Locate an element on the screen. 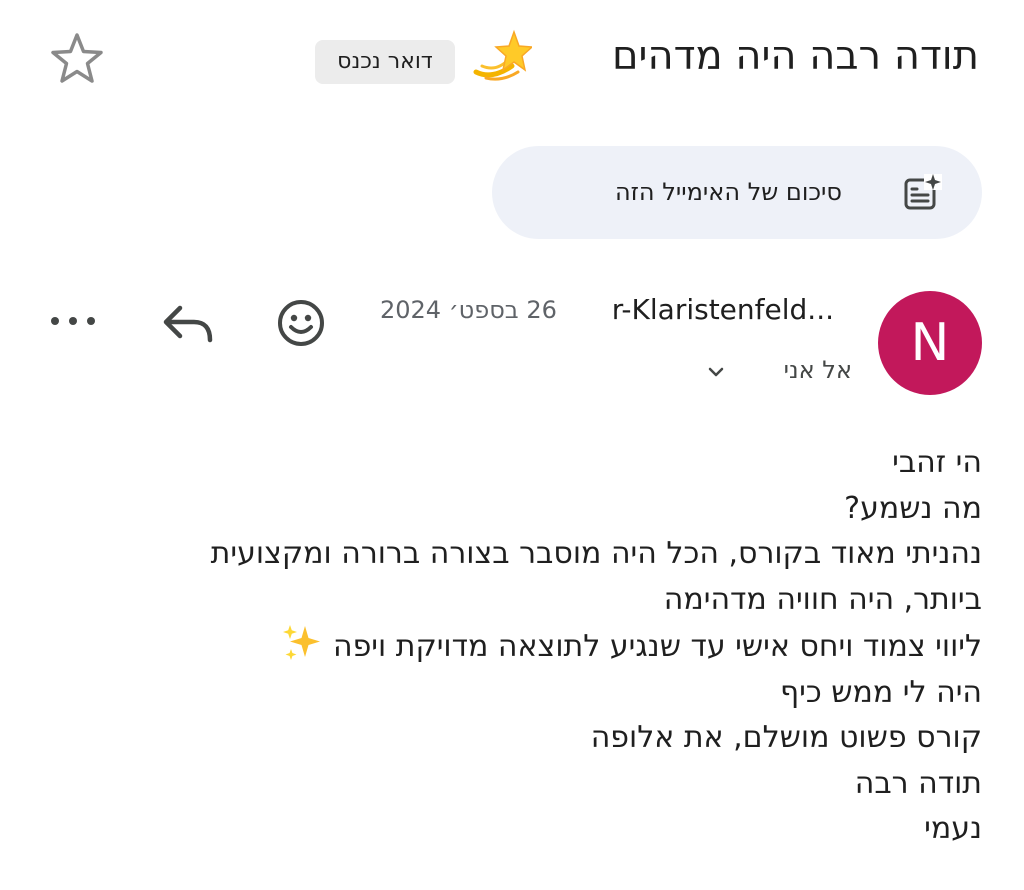 The image size is (1024, 890). email-subject: תודה רבה היה מדהים is located at coordinates (795, 56).